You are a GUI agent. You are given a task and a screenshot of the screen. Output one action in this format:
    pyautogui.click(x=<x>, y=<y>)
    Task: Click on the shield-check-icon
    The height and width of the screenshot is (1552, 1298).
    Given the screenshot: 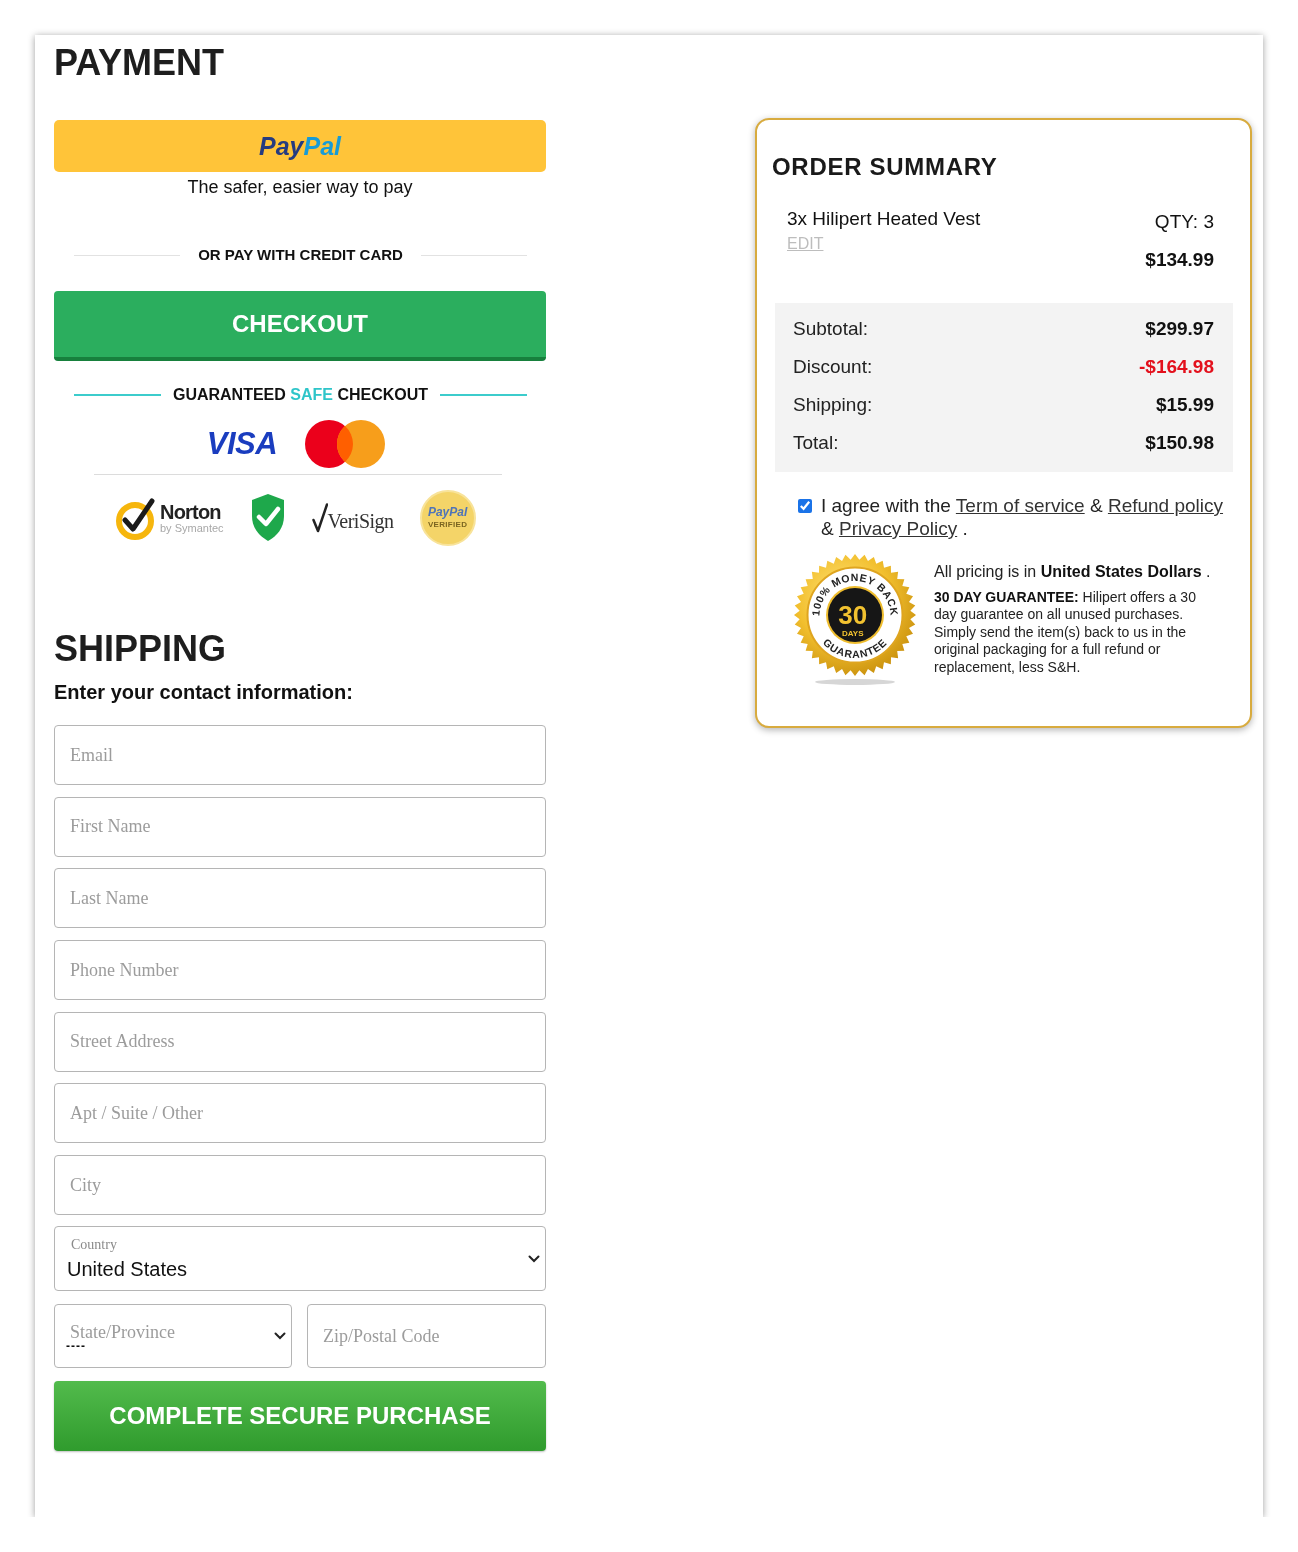 What is the action you would take?
    pyautogui.click(x=267, y=517)
    